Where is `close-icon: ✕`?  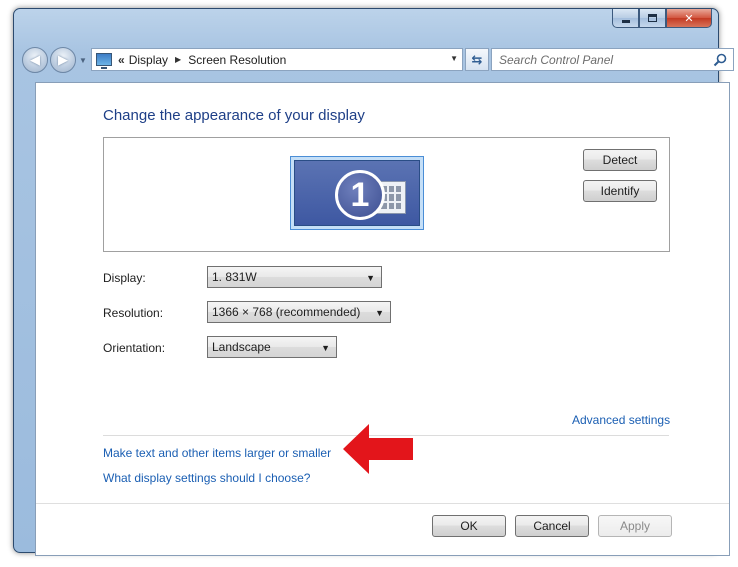
close-icon: ✕ is located at coordinates (689, 18).